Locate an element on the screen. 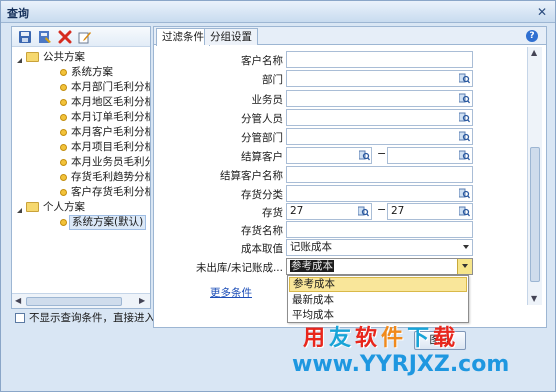 Image resolution: width=556 pixels, height=392 pixels. more-conditions-link: 更多条件 is located at coordinates (231, 292).